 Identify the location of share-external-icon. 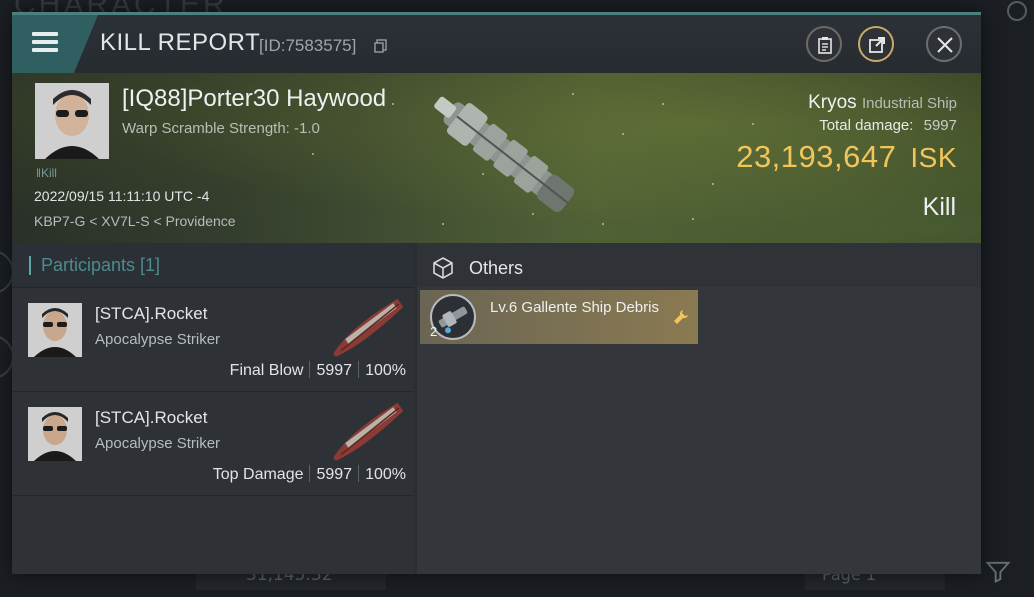
(877, 45).